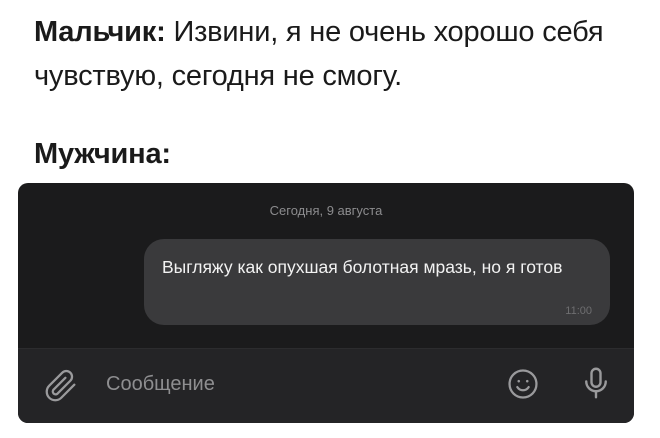 This screenshot has height=438, width=660. I want to click on message-time: 11:00, so click(578, 311).